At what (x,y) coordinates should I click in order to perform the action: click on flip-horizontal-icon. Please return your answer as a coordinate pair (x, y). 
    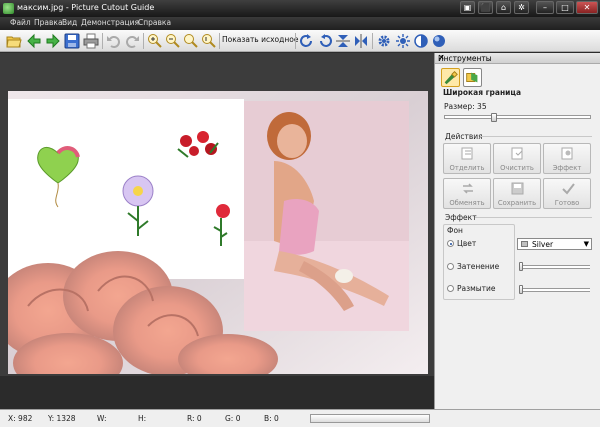
    Looking at the image, I should click on (361, 41).